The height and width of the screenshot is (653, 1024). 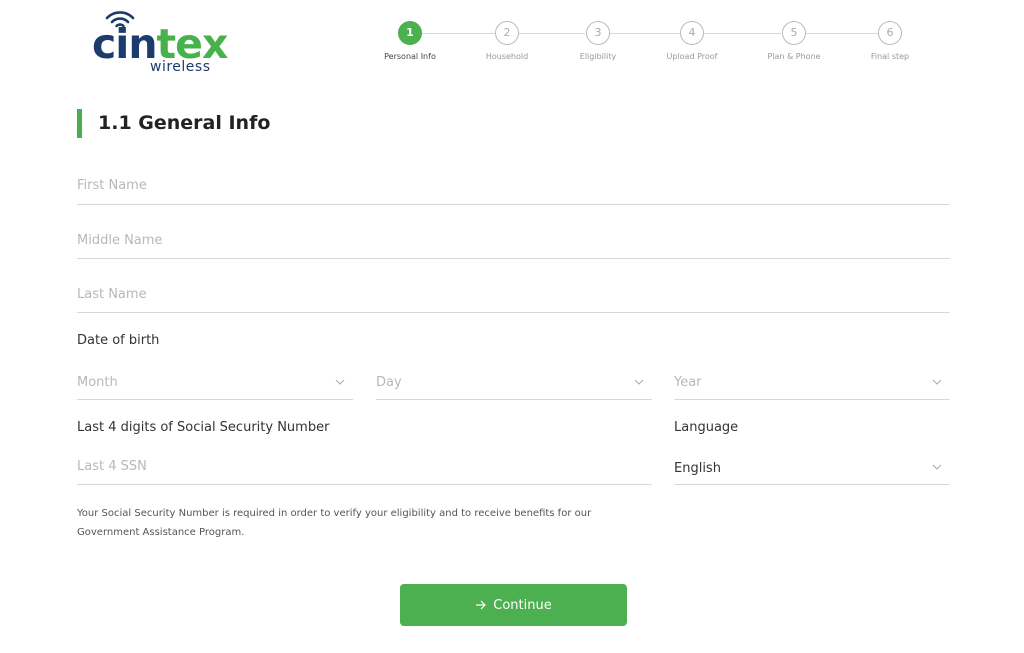 I want to click on continue-button: Continue, so click(x=513, y=605).